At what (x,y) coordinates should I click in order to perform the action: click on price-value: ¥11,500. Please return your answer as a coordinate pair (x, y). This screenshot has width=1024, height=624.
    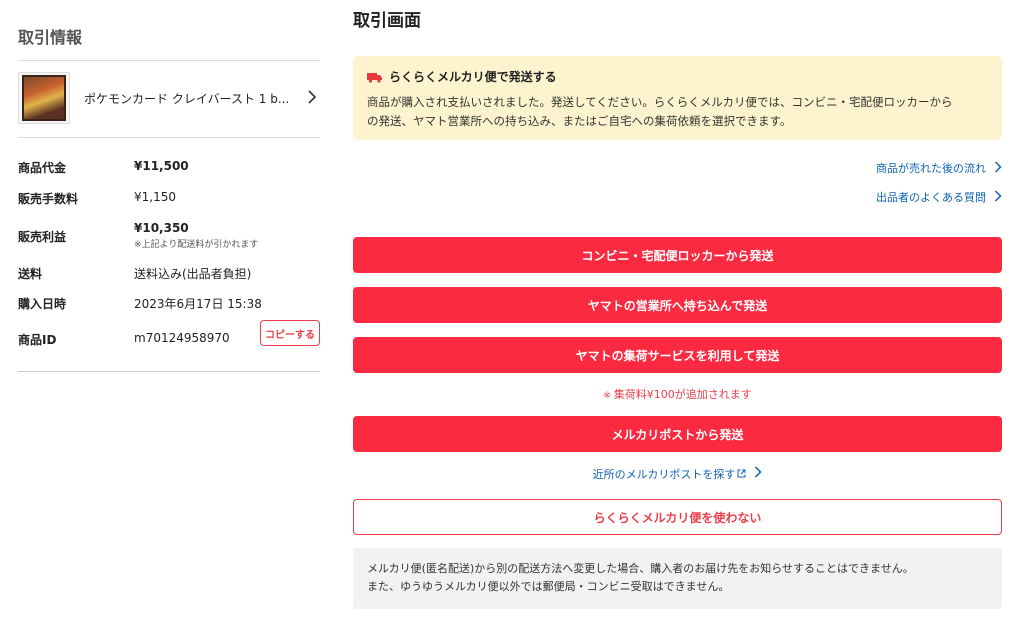
    Looking at the image, I should click on (161, 166).